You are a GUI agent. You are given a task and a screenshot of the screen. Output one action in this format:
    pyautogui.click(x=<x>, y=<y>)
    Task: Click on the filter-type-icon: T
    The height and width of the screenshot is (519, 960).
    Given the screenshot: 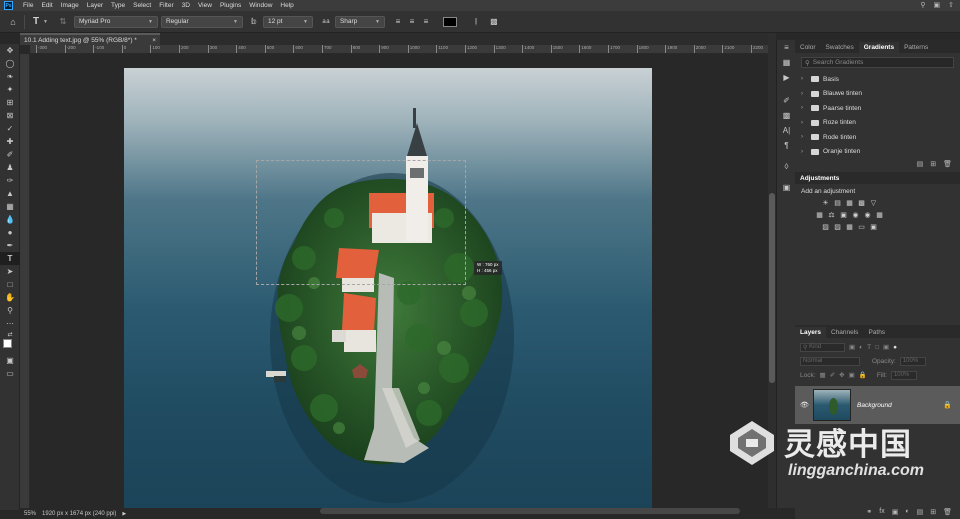 What is the action you would take?
    pyautogui.click(x=869, y=347)
    